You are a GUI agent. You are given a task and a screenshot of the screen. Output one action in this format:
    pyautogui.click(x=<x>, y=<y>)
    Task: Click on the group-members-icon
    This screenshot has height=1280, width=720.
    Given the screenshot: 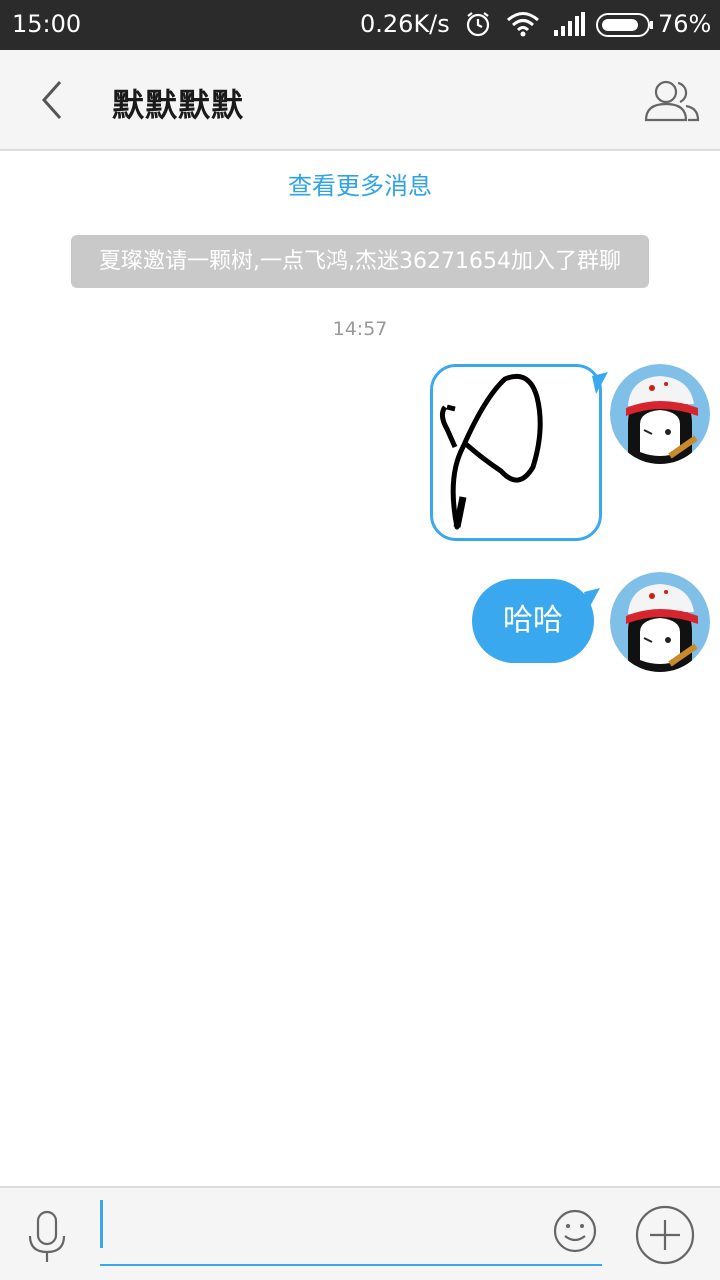 What is the action you would take?
    pyautogui.click(x=672, y=101)
    